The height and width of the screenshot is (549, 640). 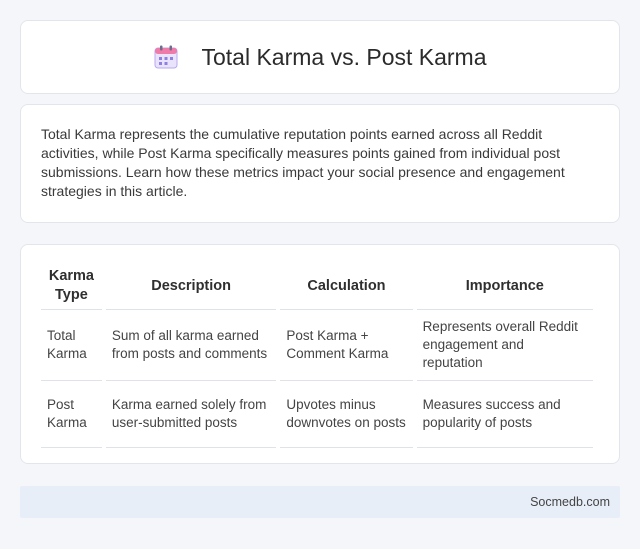 I want to click on calendar-icon, so click(x=166, y=57).